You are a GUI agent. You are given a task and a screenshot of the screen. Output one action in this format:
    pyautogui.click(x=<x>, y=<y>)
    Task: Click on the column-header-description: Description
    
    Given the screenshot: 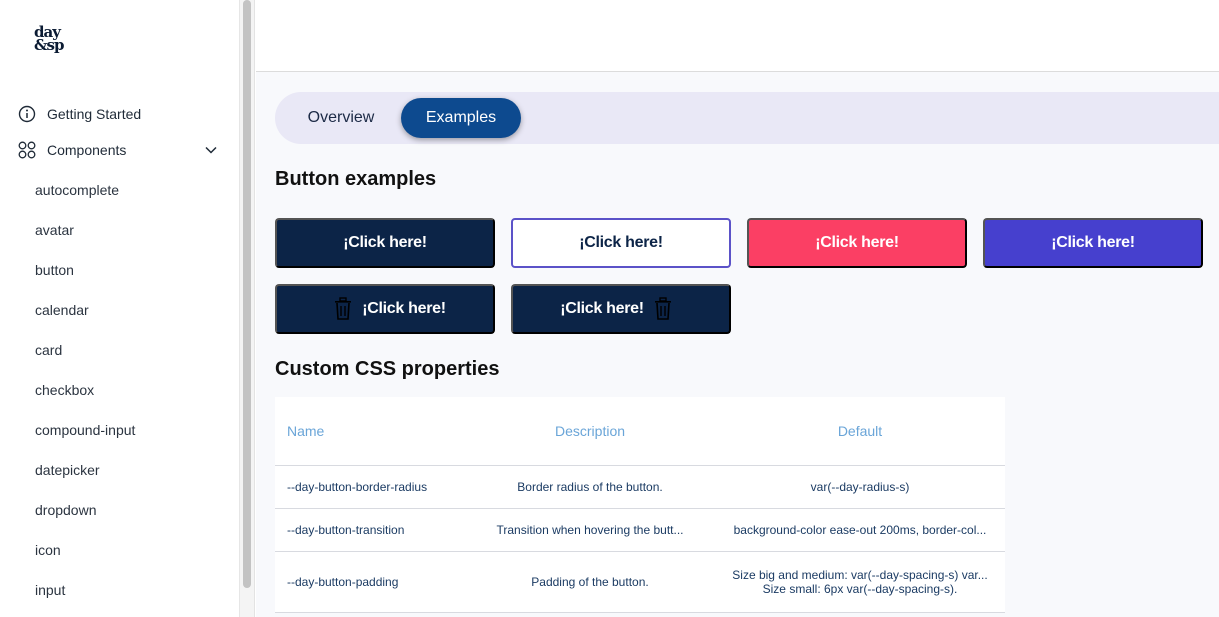 What is the action you would take?
    pyautogui.click(x=590, y=431)
    